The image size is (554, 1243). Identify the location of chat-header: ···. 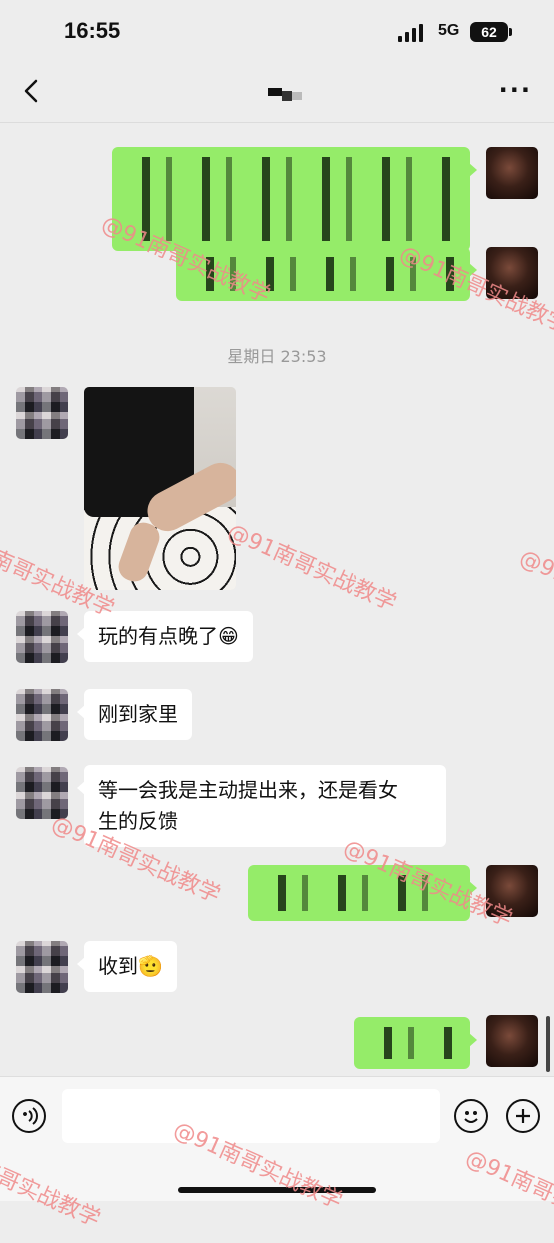
(277, 93).